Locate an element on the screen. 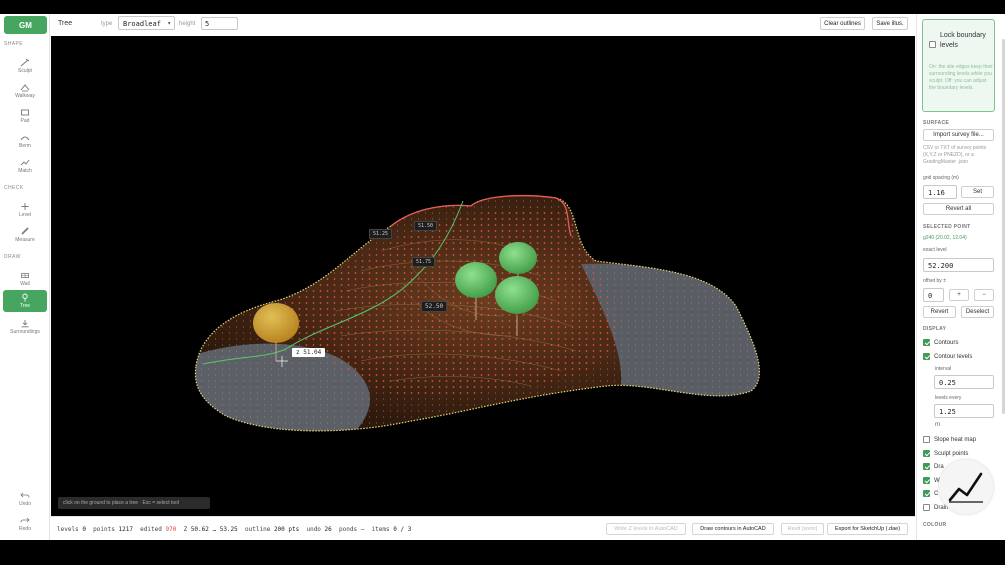 This screenshot has width=1005, height=565. tool-label: Redo is located at coordinates (25, 529).